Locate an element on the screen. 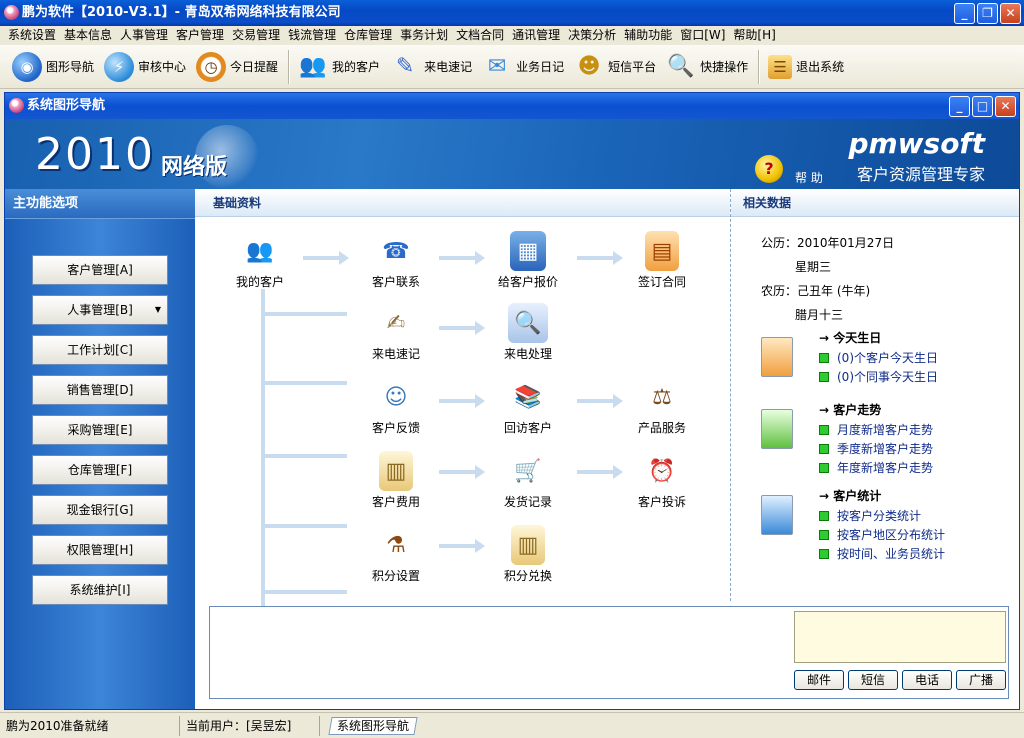 The height and width of the screenshot is (738, 1024). time-salesman-stats-link: 按时间、业务员统计 is located at coordinates (882, 553).